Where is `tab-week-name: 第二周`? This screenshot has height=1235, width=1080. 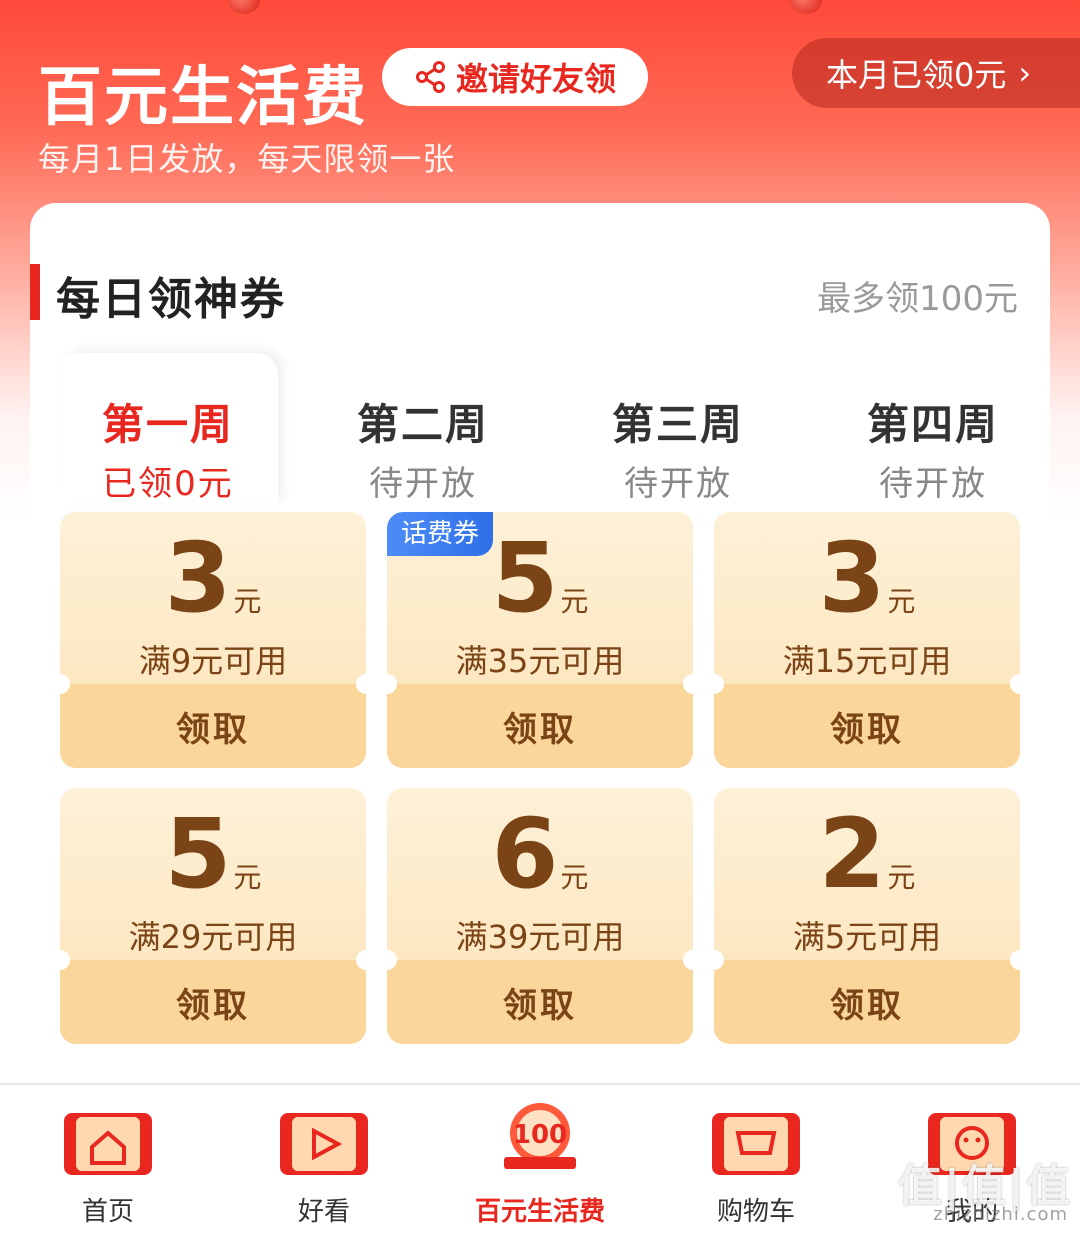
tab-week-name: 第二周 is located at coordinates (422, 424).